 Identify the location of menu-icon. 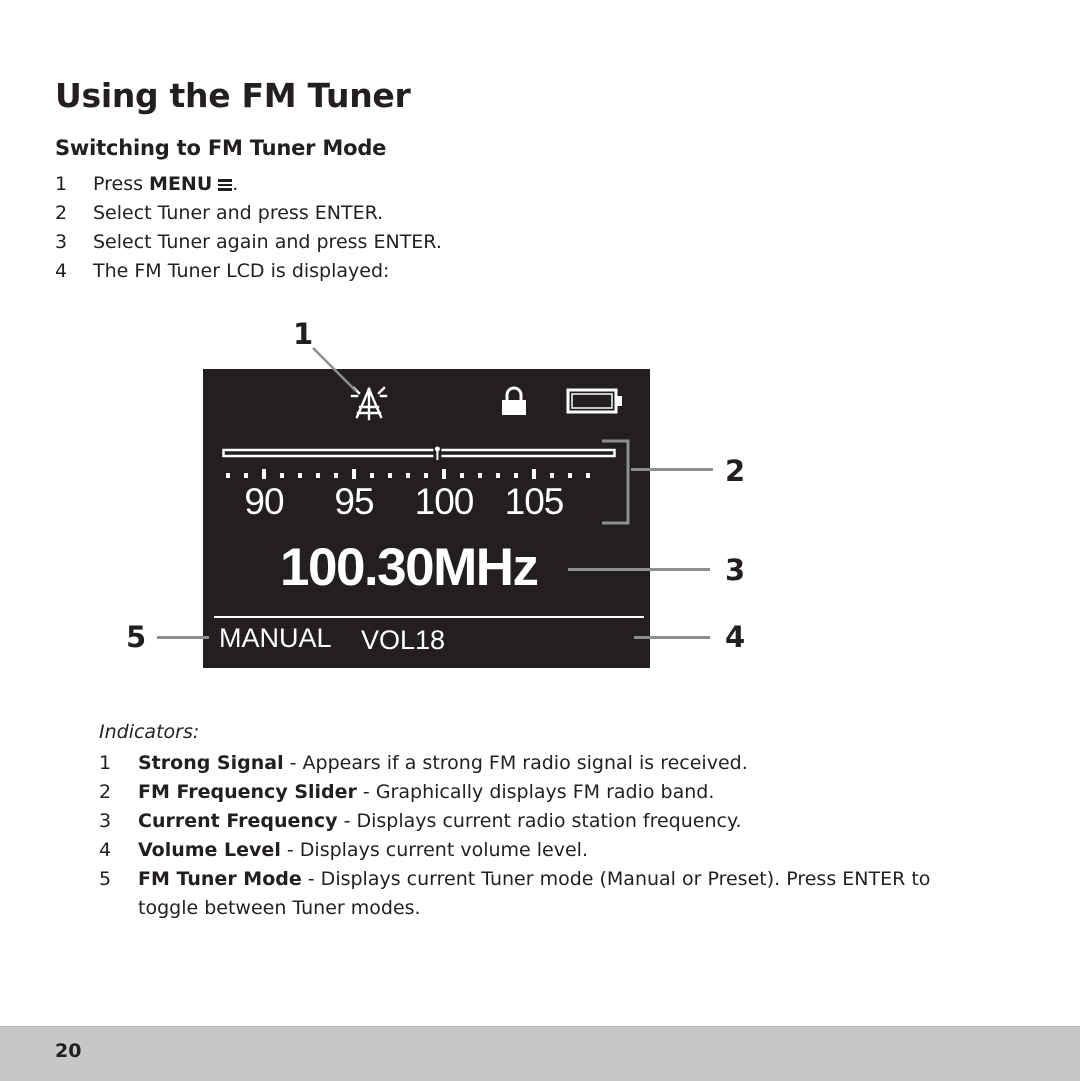
(225, 185).